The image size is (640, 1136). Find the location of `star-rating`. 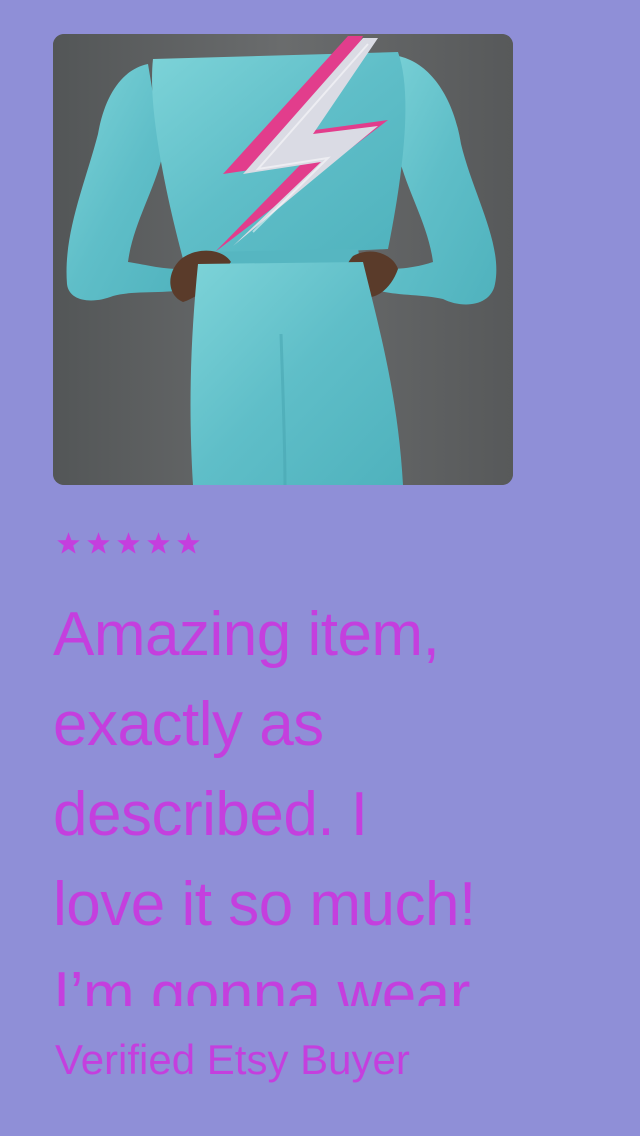

star-rating is located at coordinates (128, 547).